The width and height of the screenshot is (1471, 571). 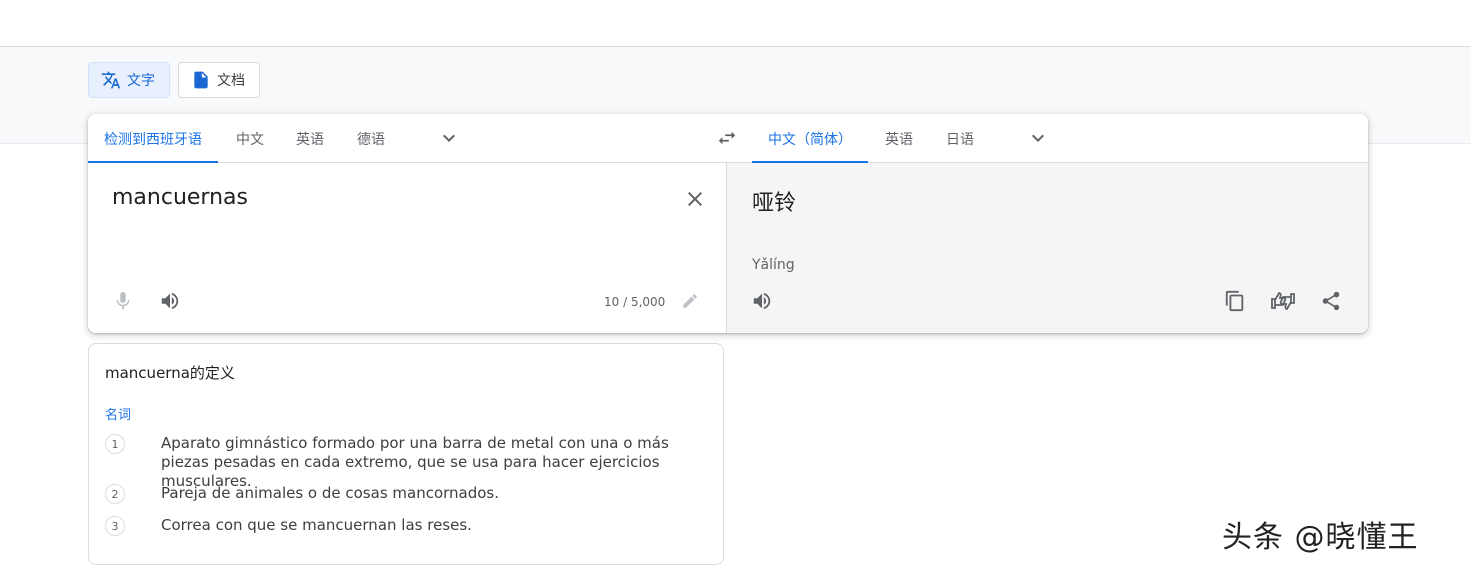 I want to click on source-lang-label: 英语, so click(x=310, y=139).